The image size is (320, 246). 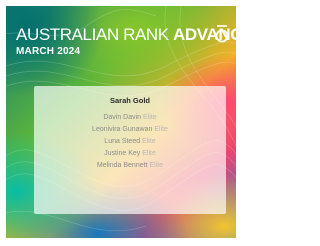 What do you see at coordinates (129, 100) in the screenshot?
I see `top-advancement-name: Sarah Gold` at bounding box center [129, 100].